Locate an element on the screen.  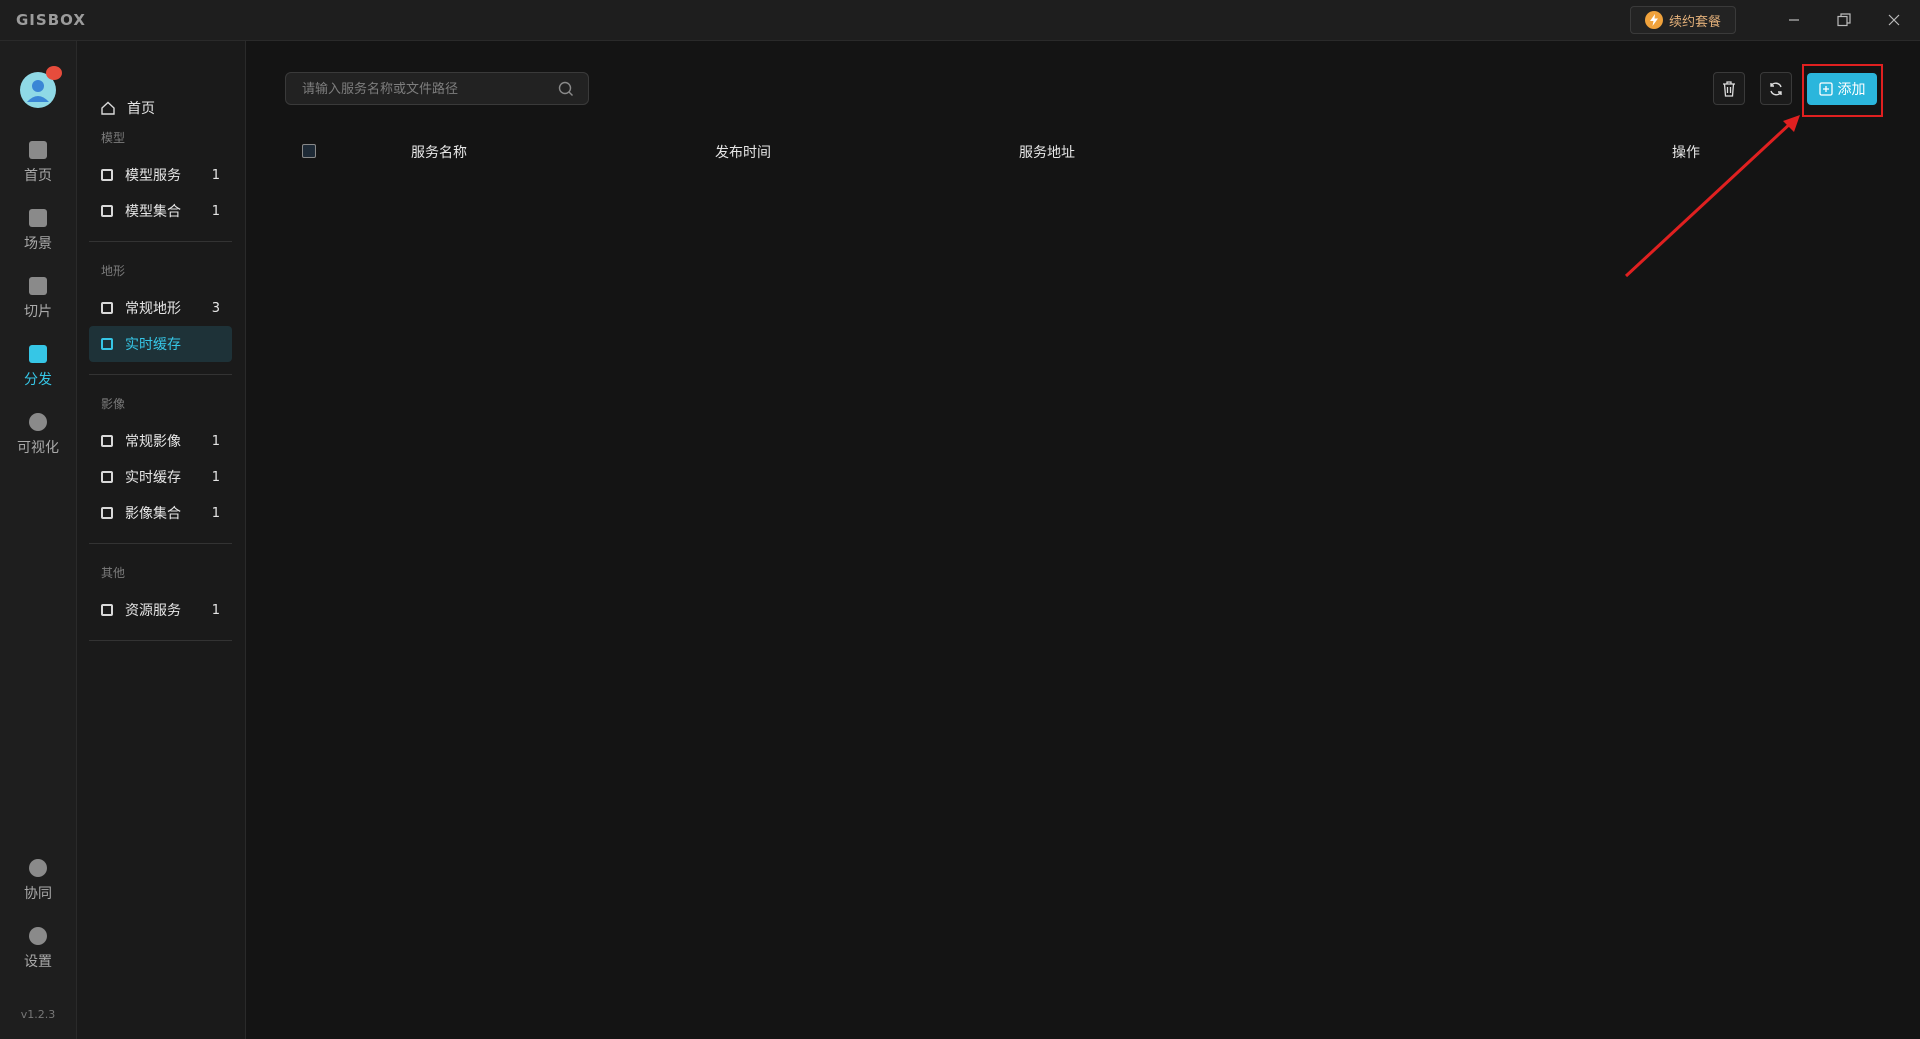
column-header-service-name: 服务名称 is located at coordinates (439, 152).